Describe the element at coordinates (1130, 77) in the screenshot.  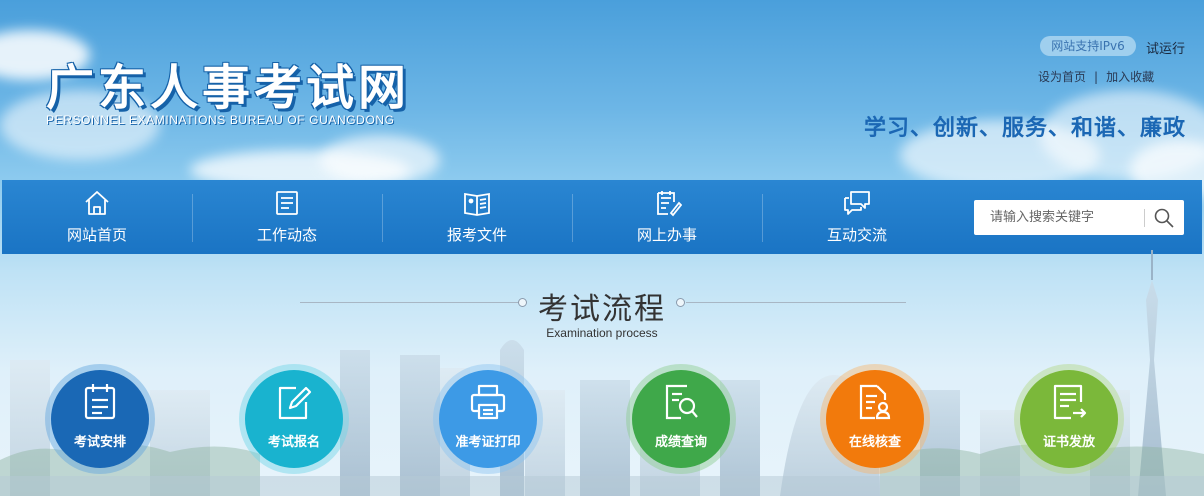
I see `add-favorite-link: 加入收藏` at that location.